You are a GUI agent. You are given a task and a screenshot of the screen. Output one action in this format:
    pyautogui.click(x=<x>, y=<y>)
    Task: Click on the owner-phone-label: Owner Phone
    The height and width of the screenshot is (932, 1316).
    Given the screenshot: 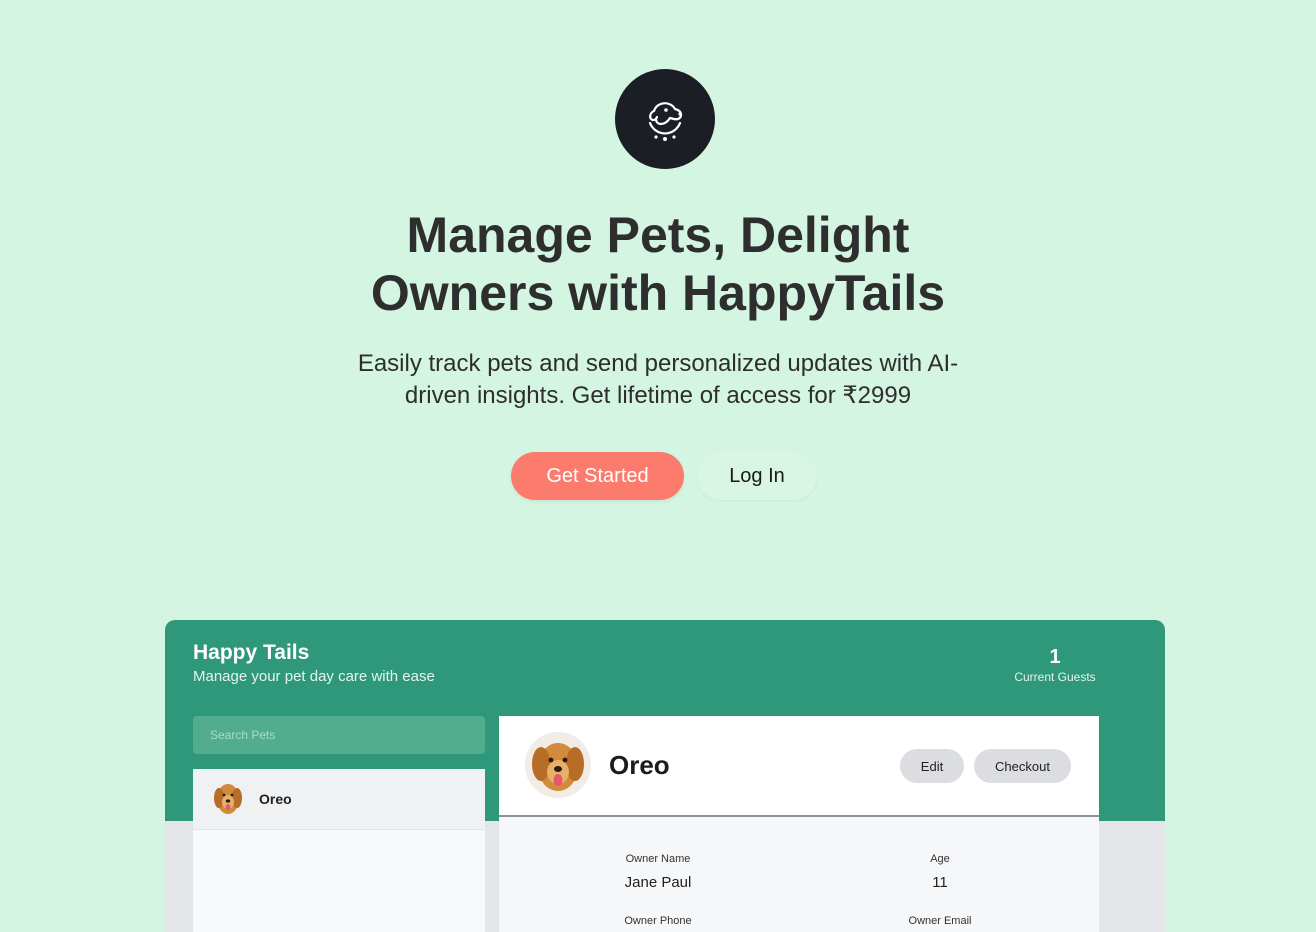 What is the action you would take?
    pyautogui.click(x=658, y=921)
    